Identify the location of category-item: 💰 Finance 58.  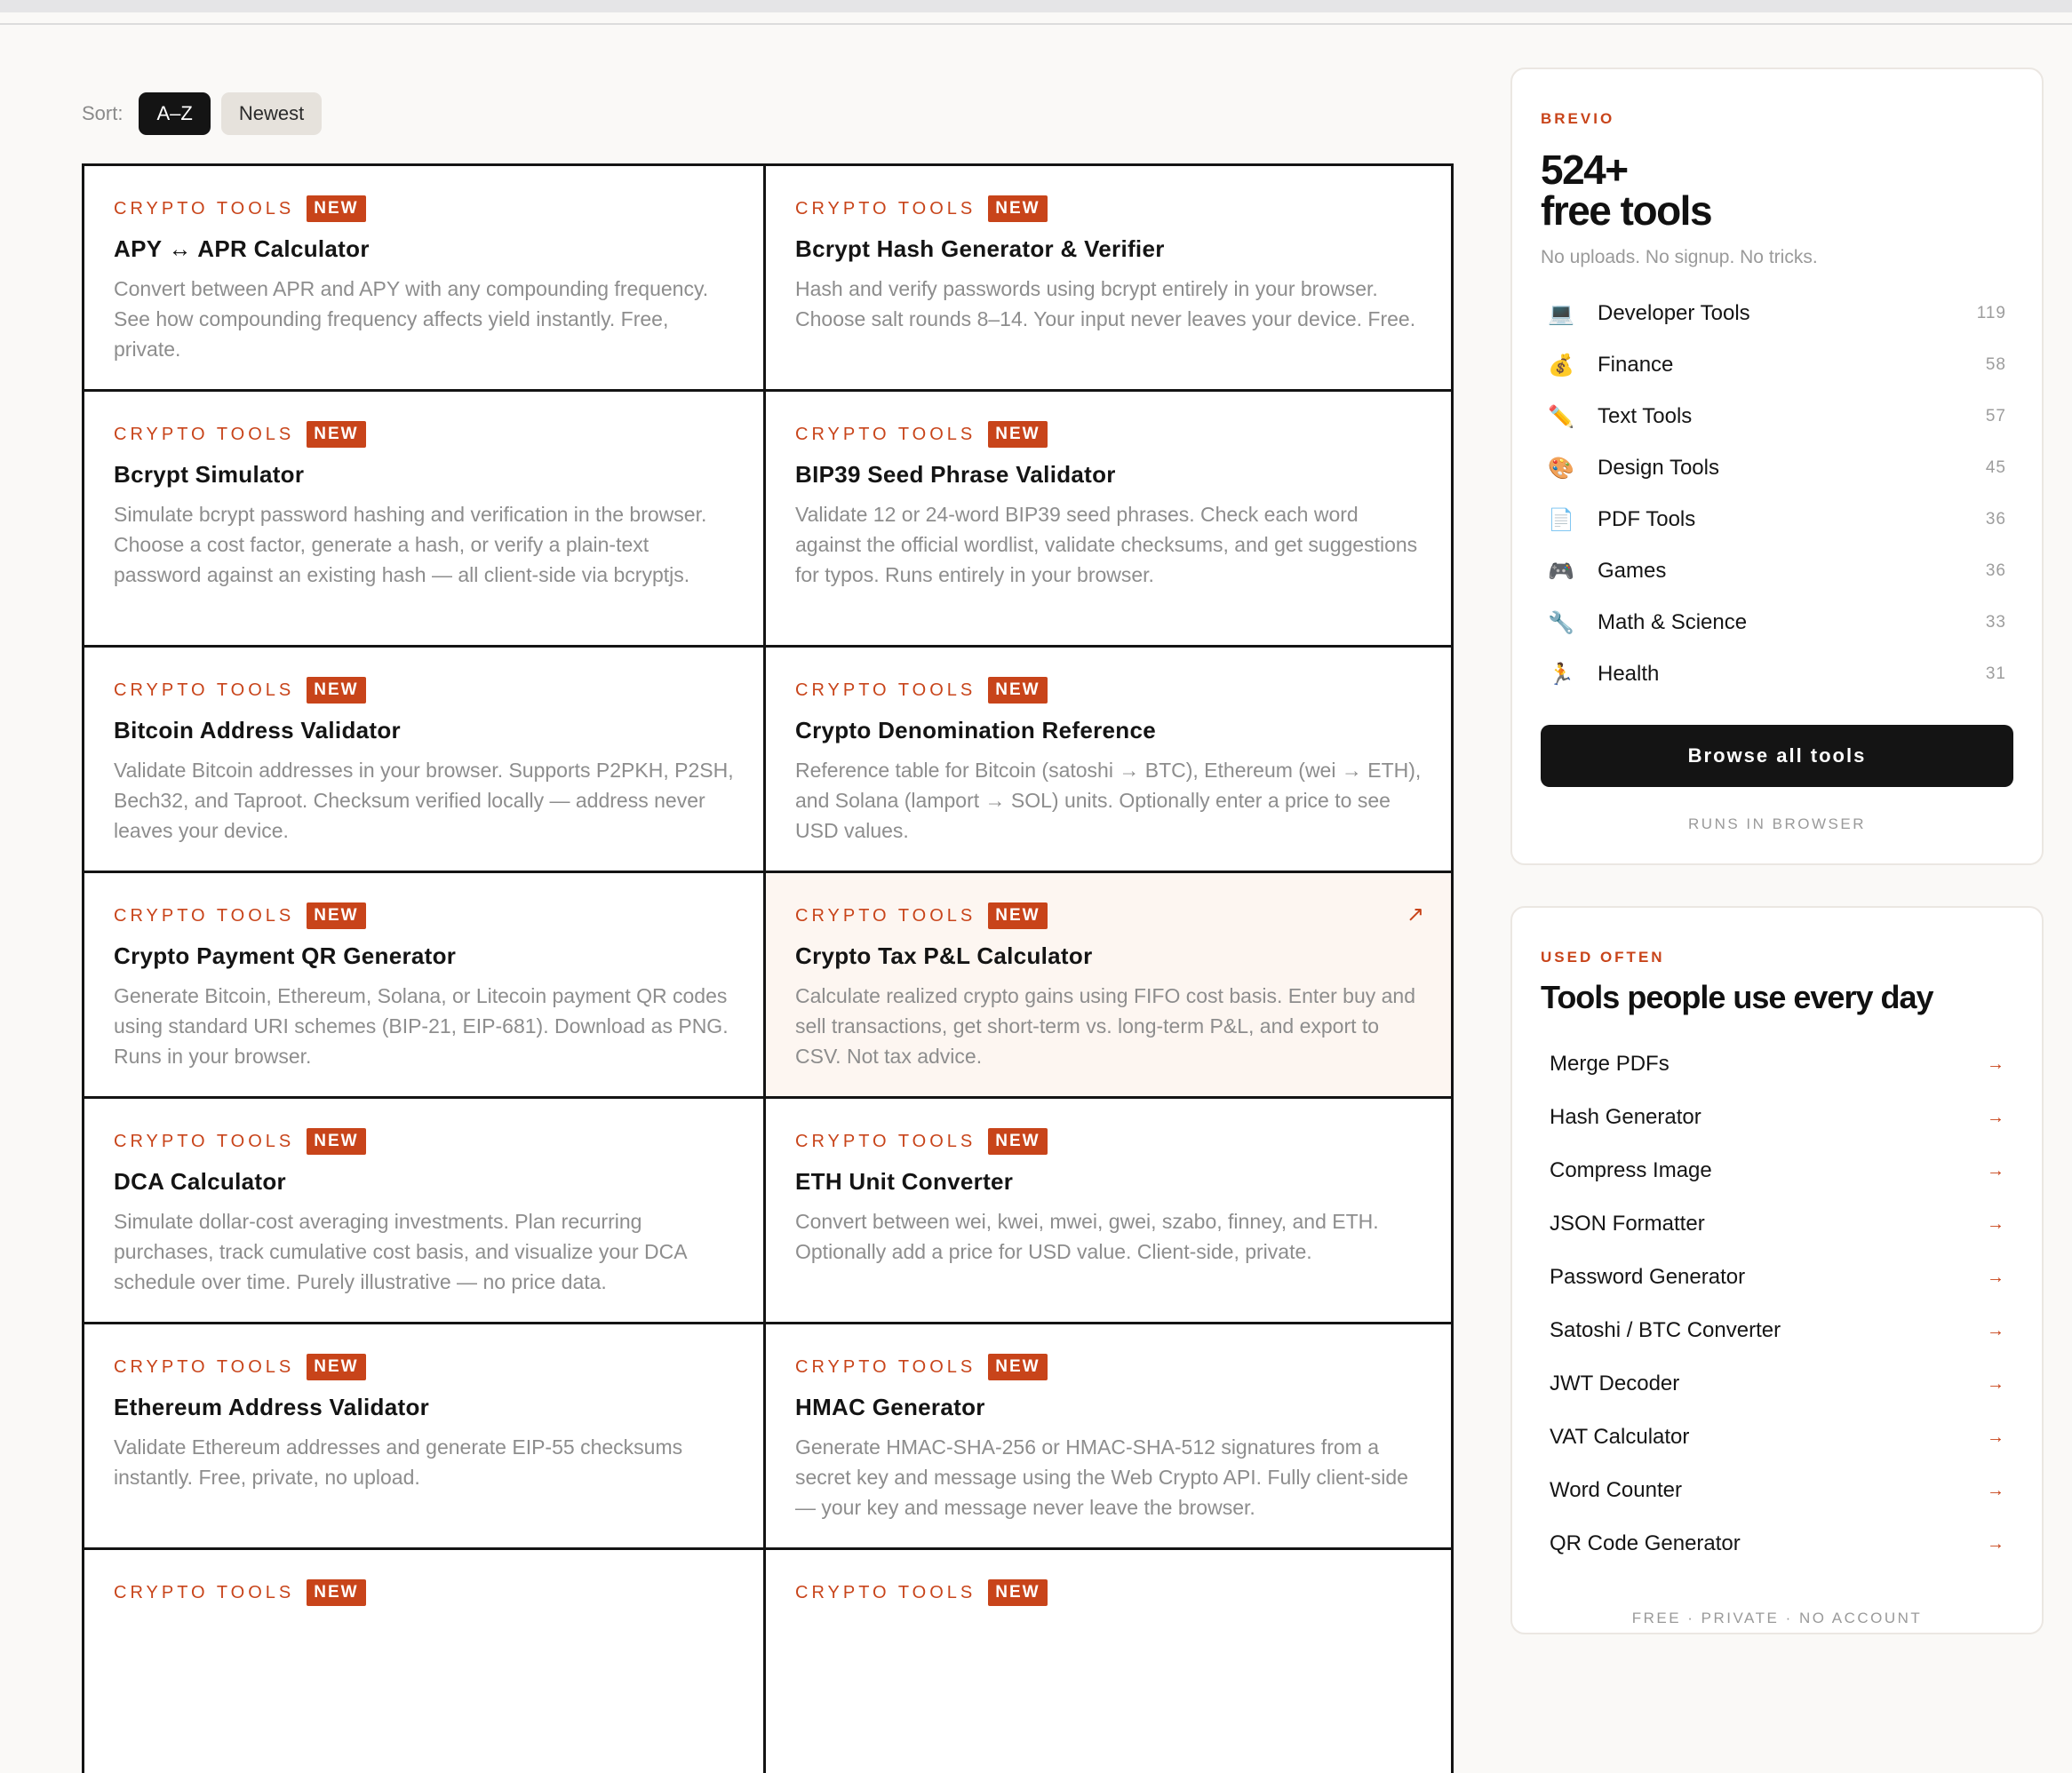
(1777, 365).